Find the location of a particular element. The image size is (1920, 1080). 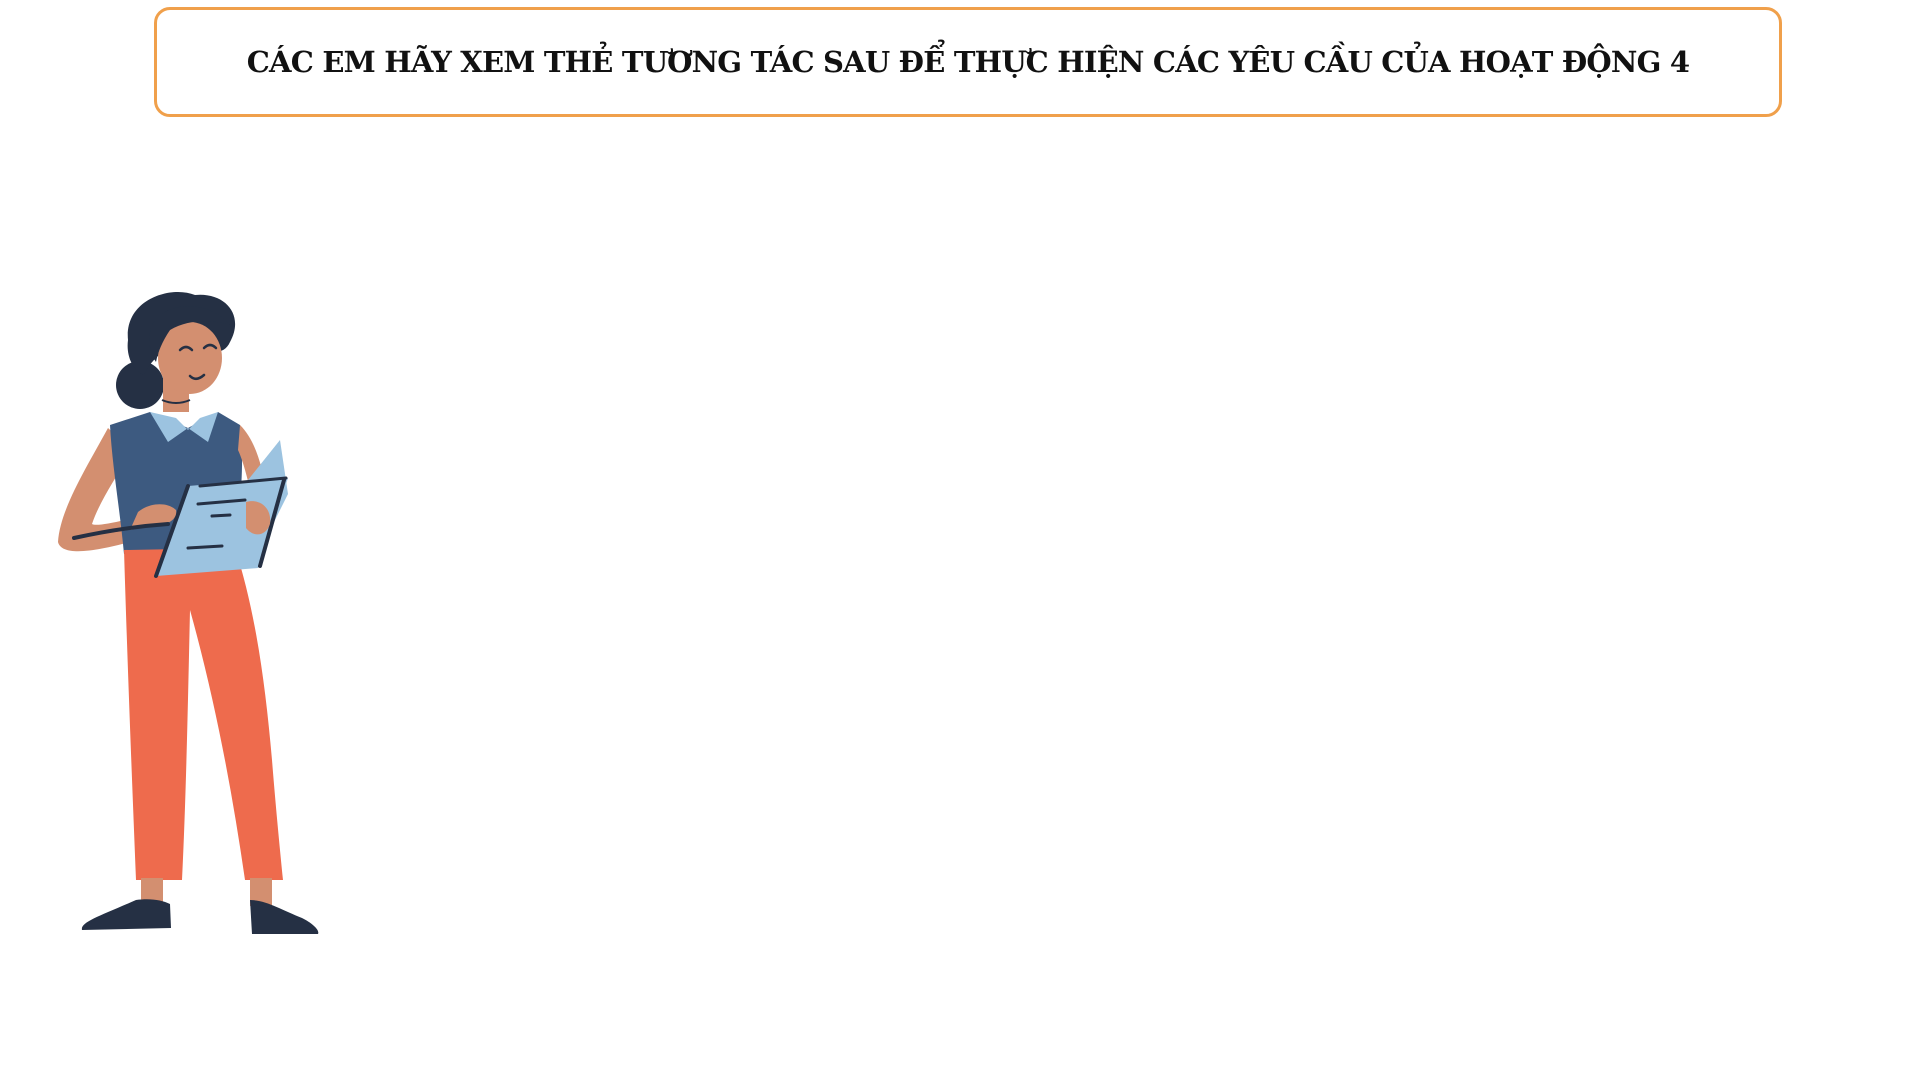

woman-with-tablet-illustration is located at coordinates (188, 613).